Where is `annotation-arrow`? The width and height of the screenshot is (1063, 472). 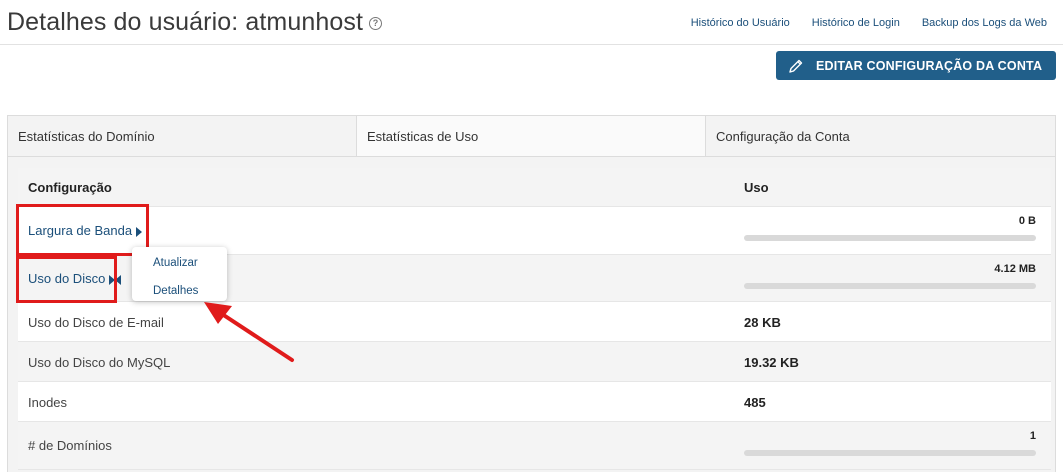
annotation-arrow is located at coordinates (249, 332).